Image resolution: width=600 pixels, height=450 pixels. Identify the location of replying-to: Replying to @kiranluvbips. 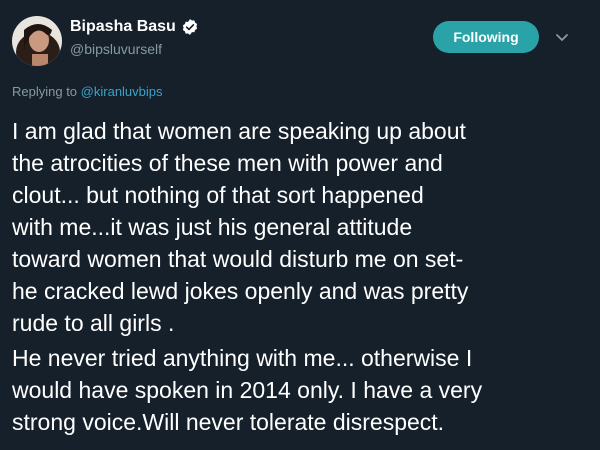
(87, 91).